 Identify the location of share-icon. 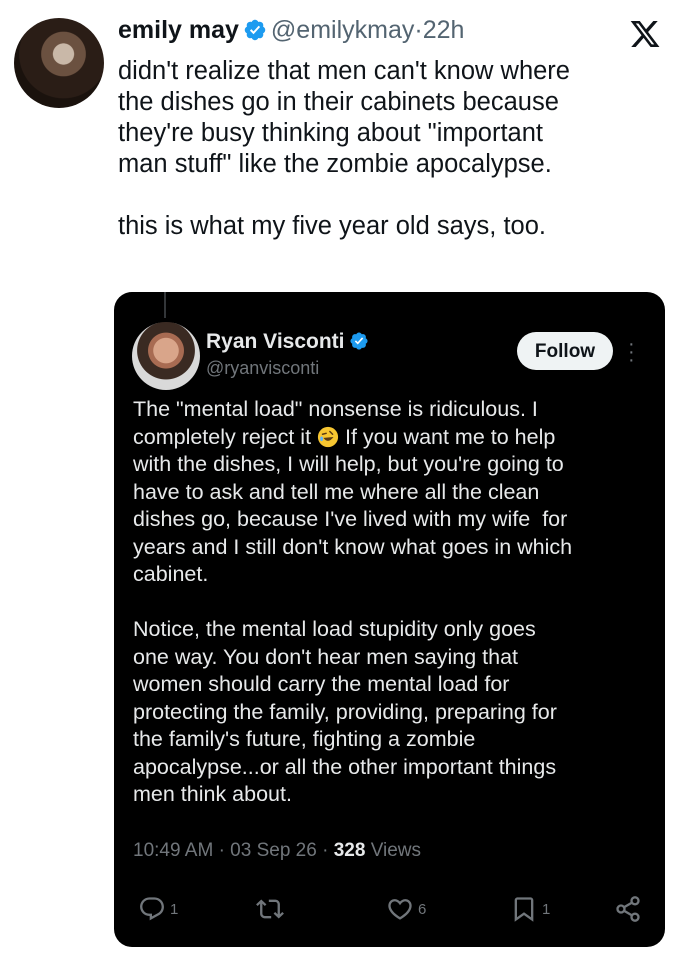
(628, 909).